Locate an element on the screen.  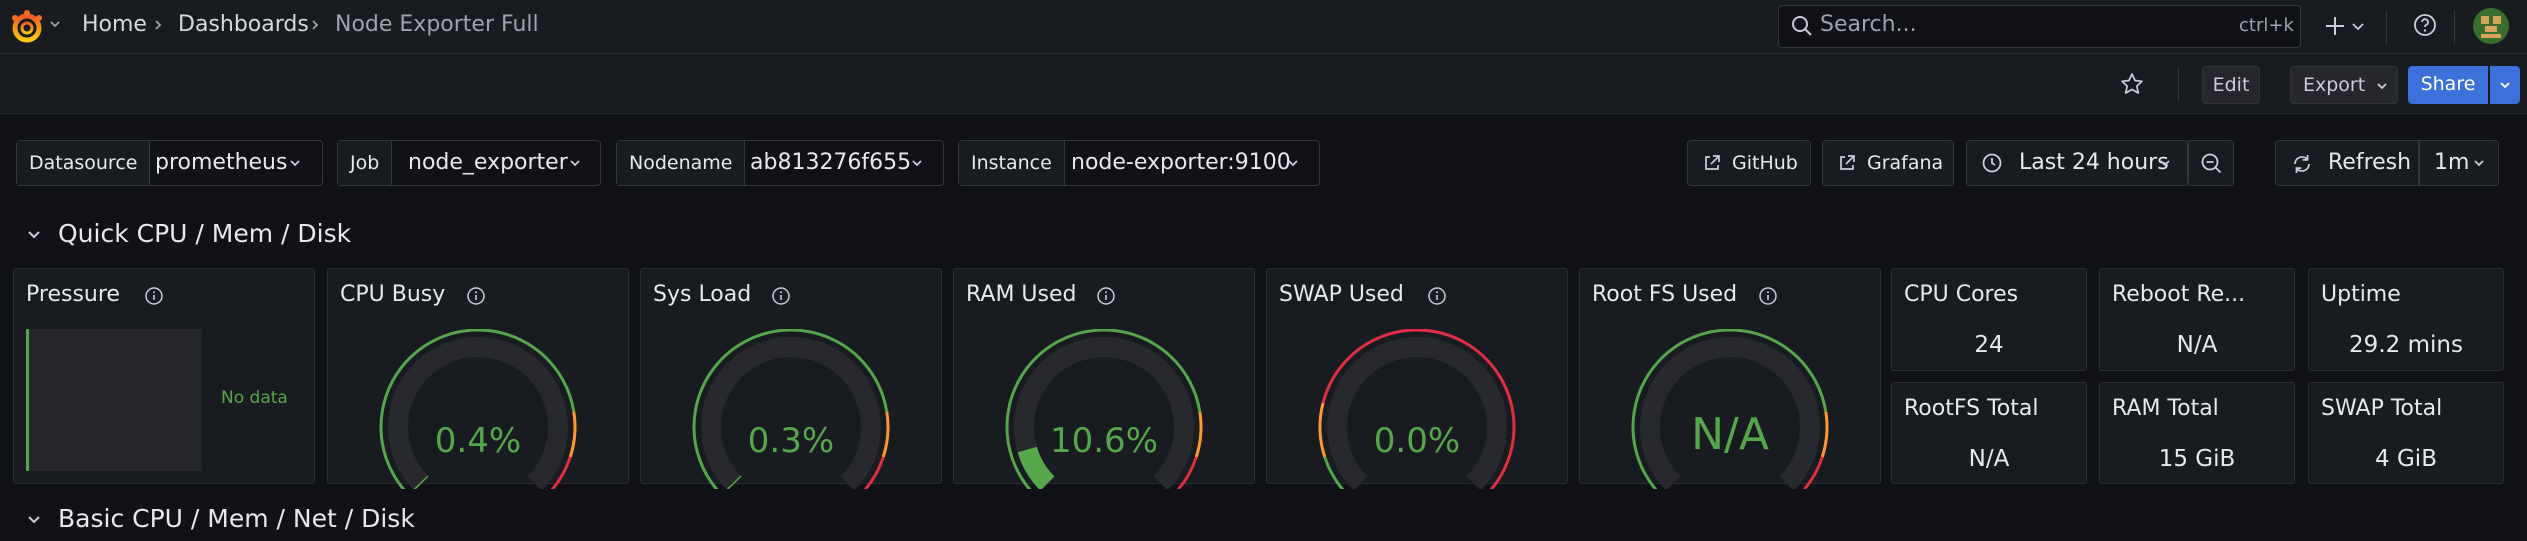
panel-uptime: Uptime 29.2 mins is located at coordinates (2406, 319).